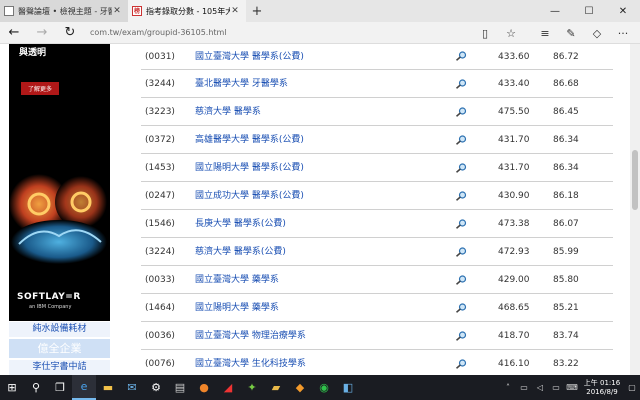  What do you see at coordinates (566, 364) in the screenshot?
I see `weighted-score: 83.22` at bounding box center [566, 364].